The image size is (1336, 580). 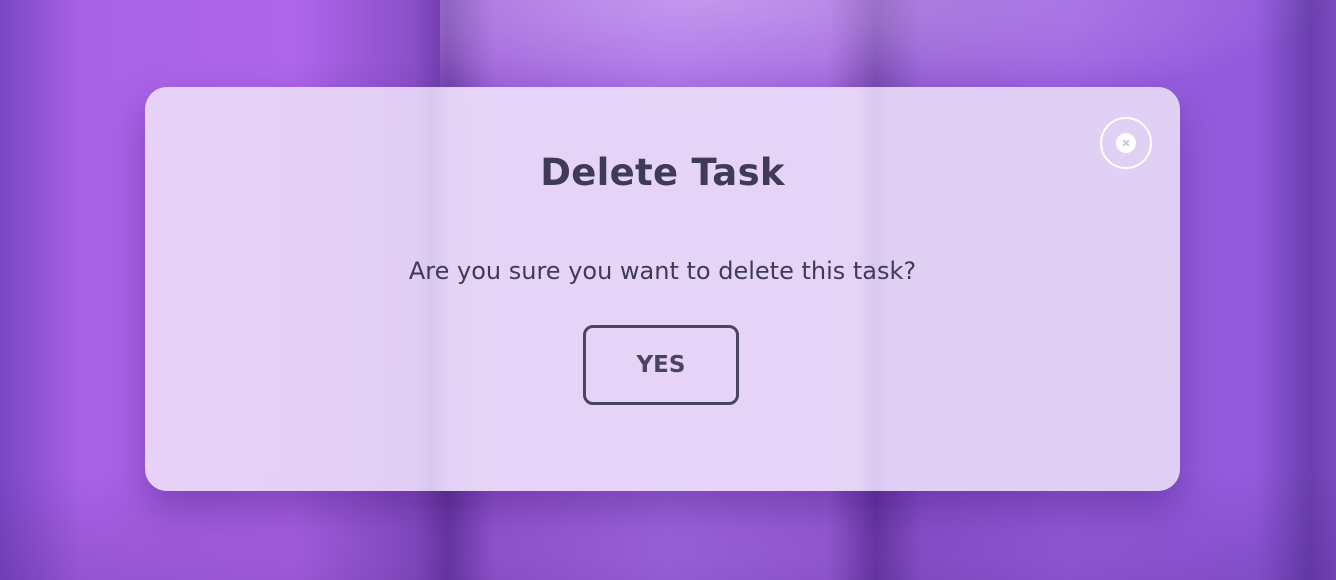 I want to click on yes-button: YES, so click(x=661, y=365).